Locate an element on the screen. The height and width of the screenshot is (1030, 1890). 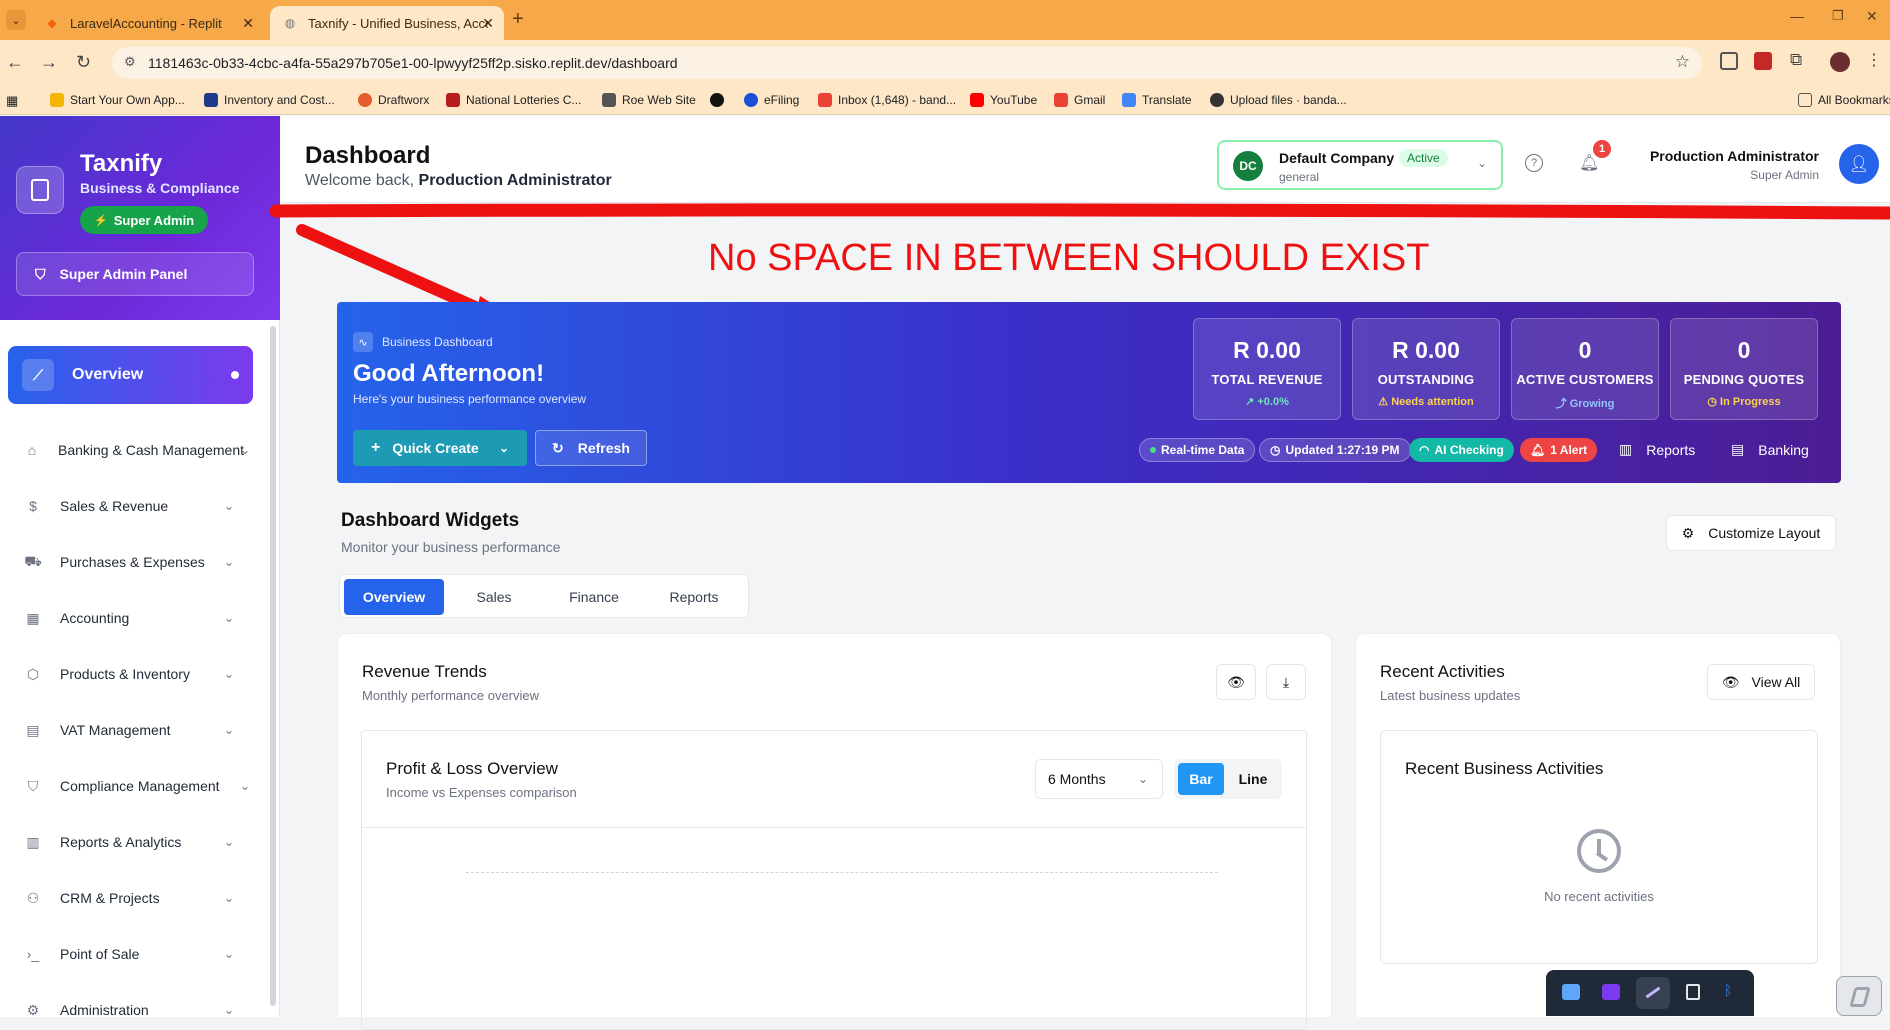
stat-label: OUTSTANDING is located at coordinates (1426, 379).